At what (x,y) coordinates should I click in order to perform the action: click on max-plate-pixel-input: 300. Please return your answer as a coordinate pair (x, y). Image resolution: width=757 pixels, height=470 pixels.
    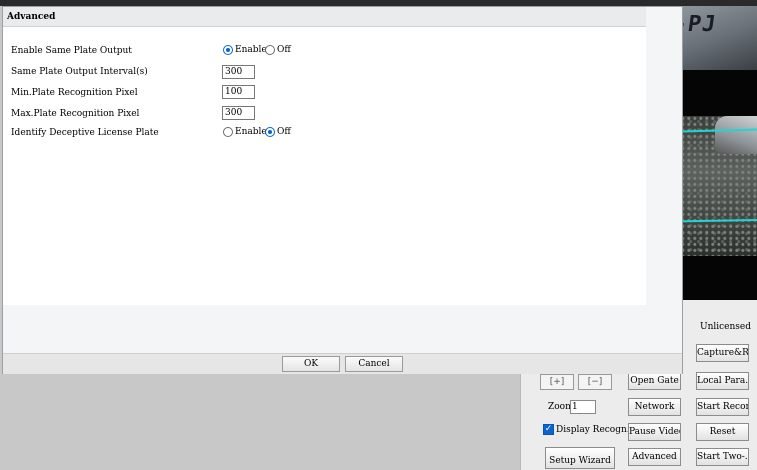
    Looking at the image, I should click on (238, 113).